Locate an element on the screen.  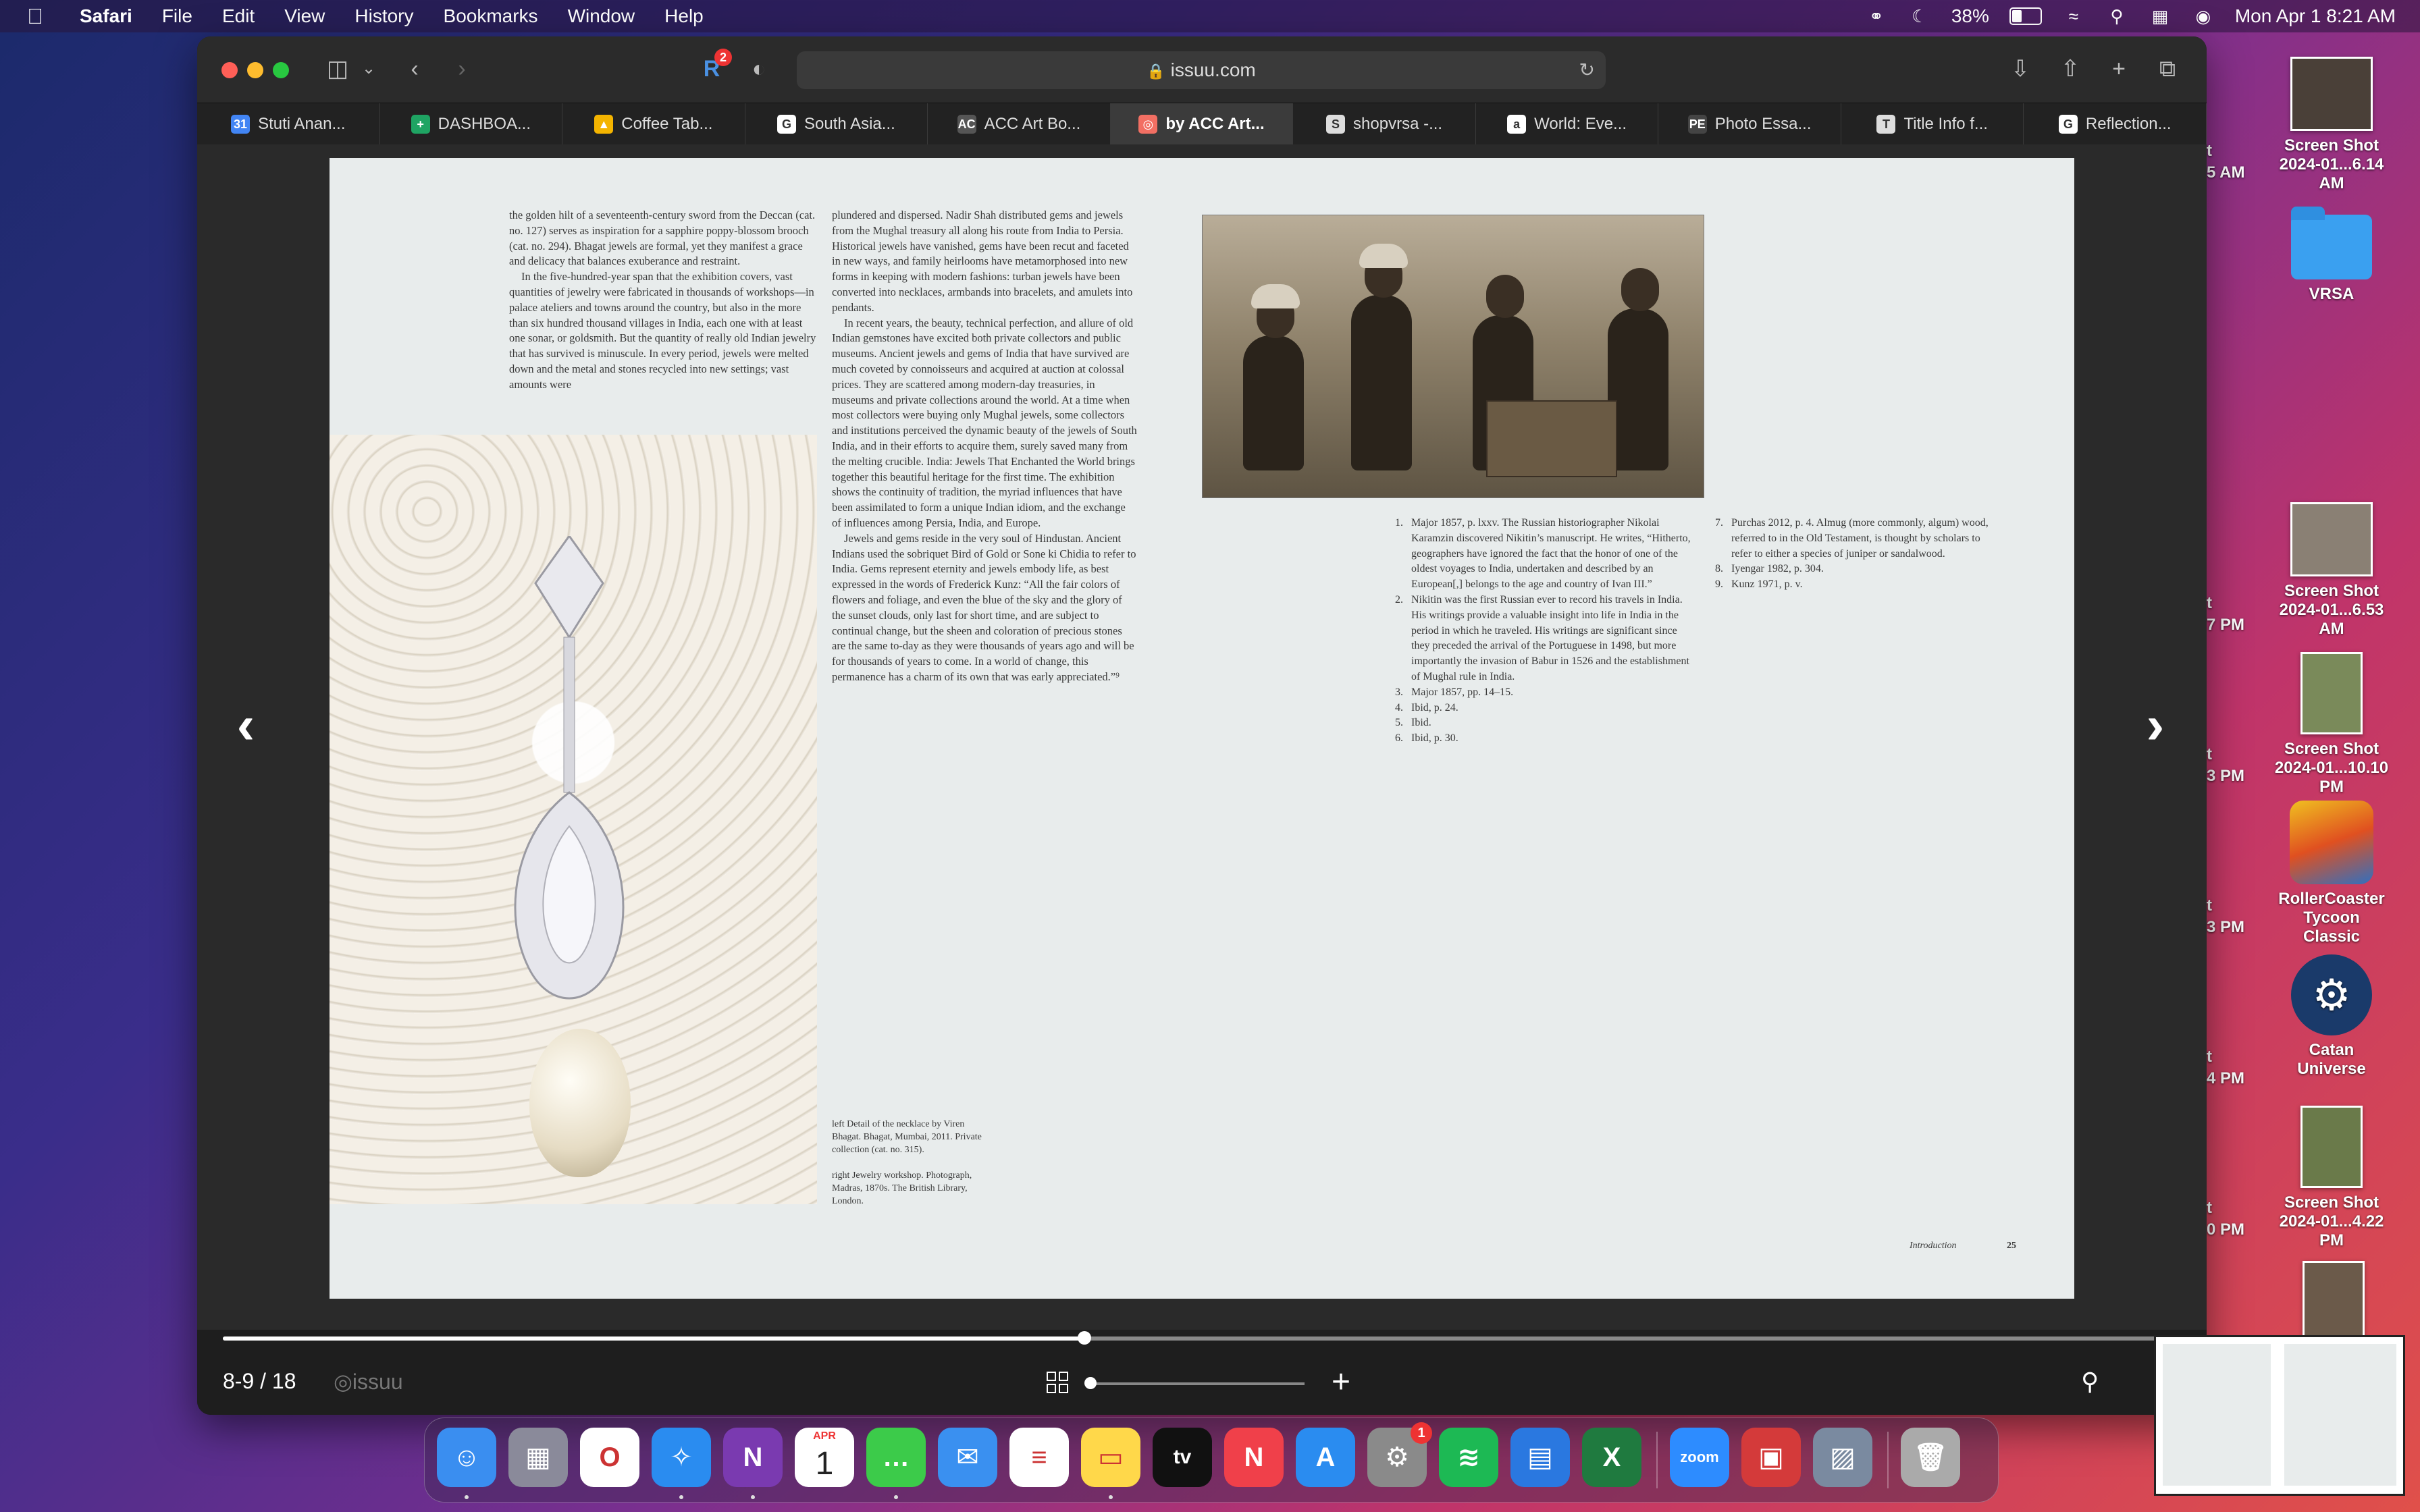
app-menu: Safari is located at coordinates (106, 16).